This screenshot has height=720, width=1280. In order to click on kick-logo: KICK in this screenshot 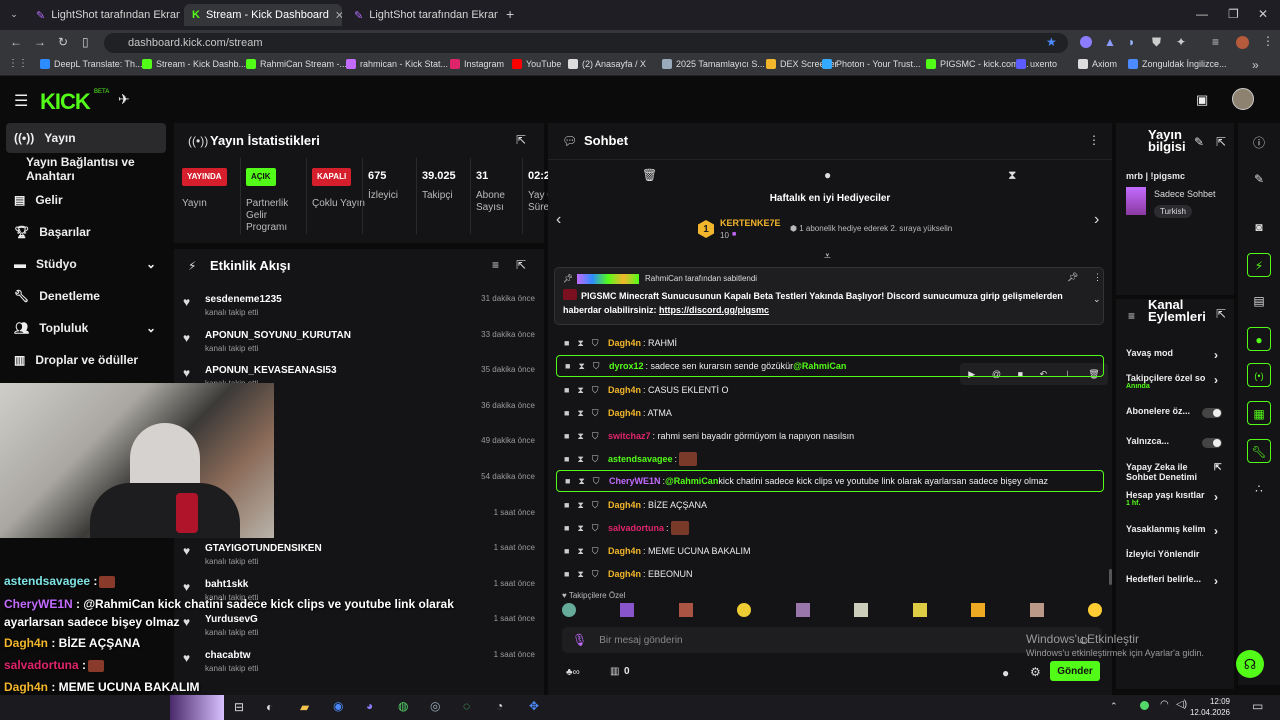, I will do `click(65, 102)`.